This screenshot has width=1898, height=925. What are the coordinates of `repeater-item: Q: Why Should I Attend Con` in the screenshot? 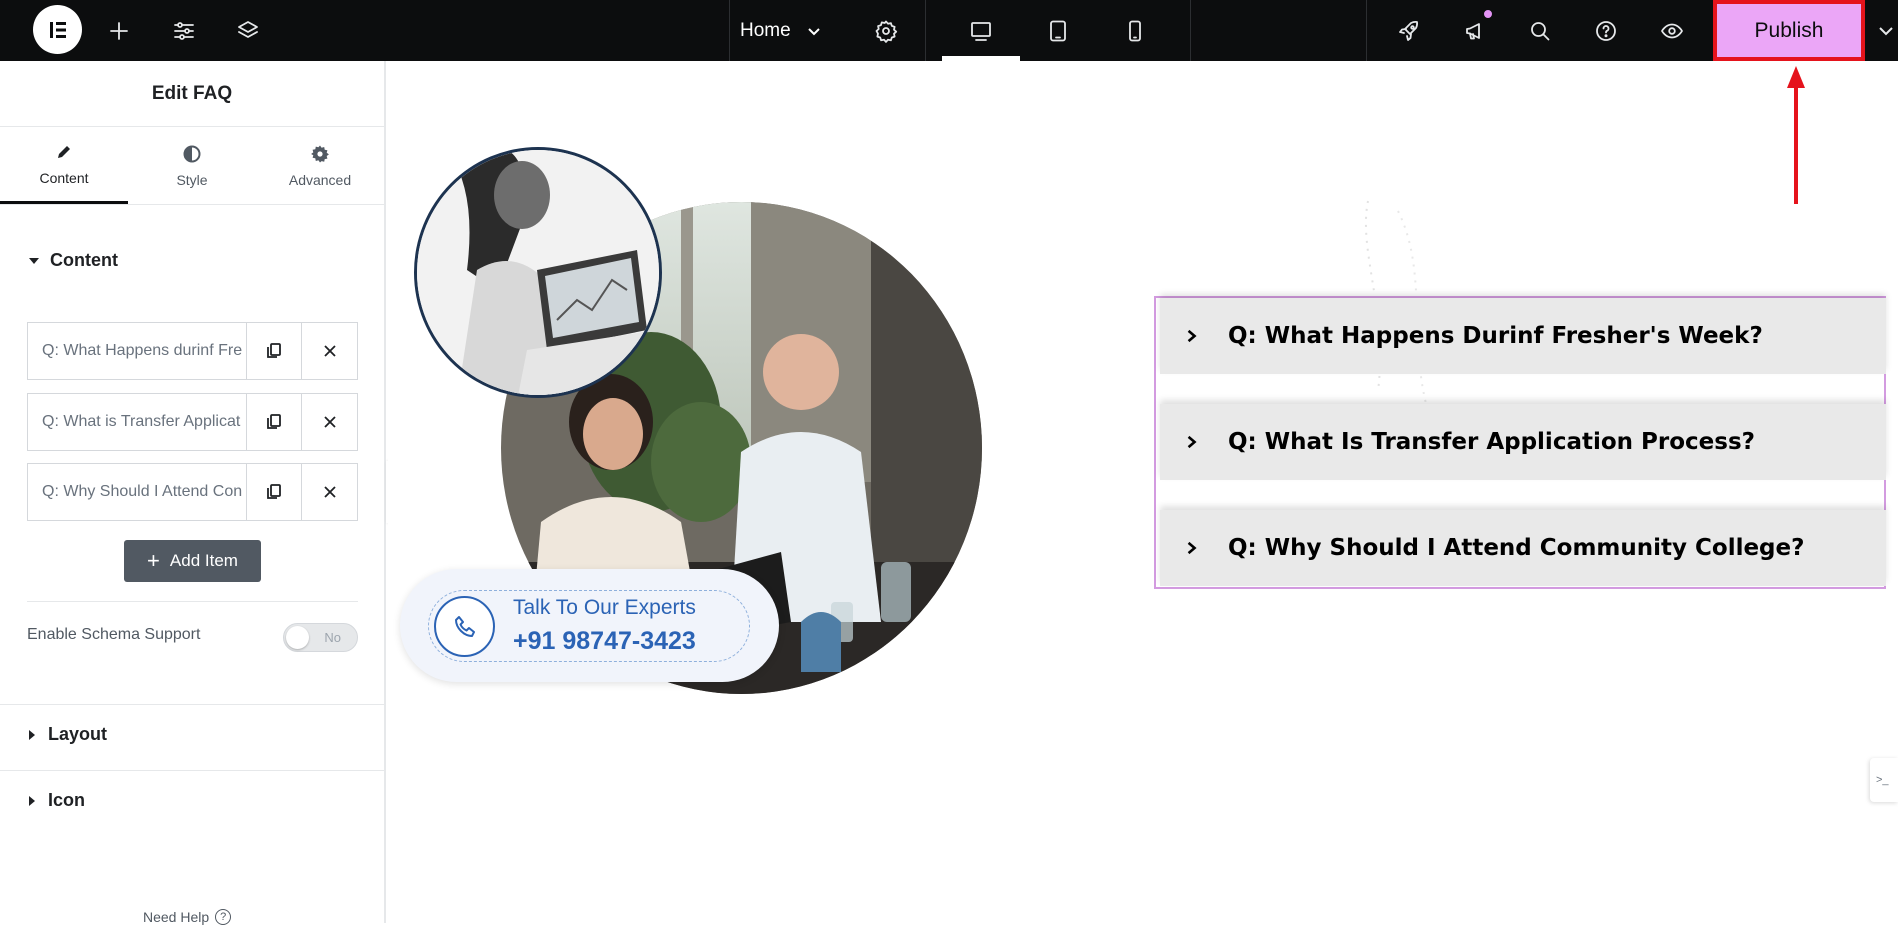 It's located at (192, 492).